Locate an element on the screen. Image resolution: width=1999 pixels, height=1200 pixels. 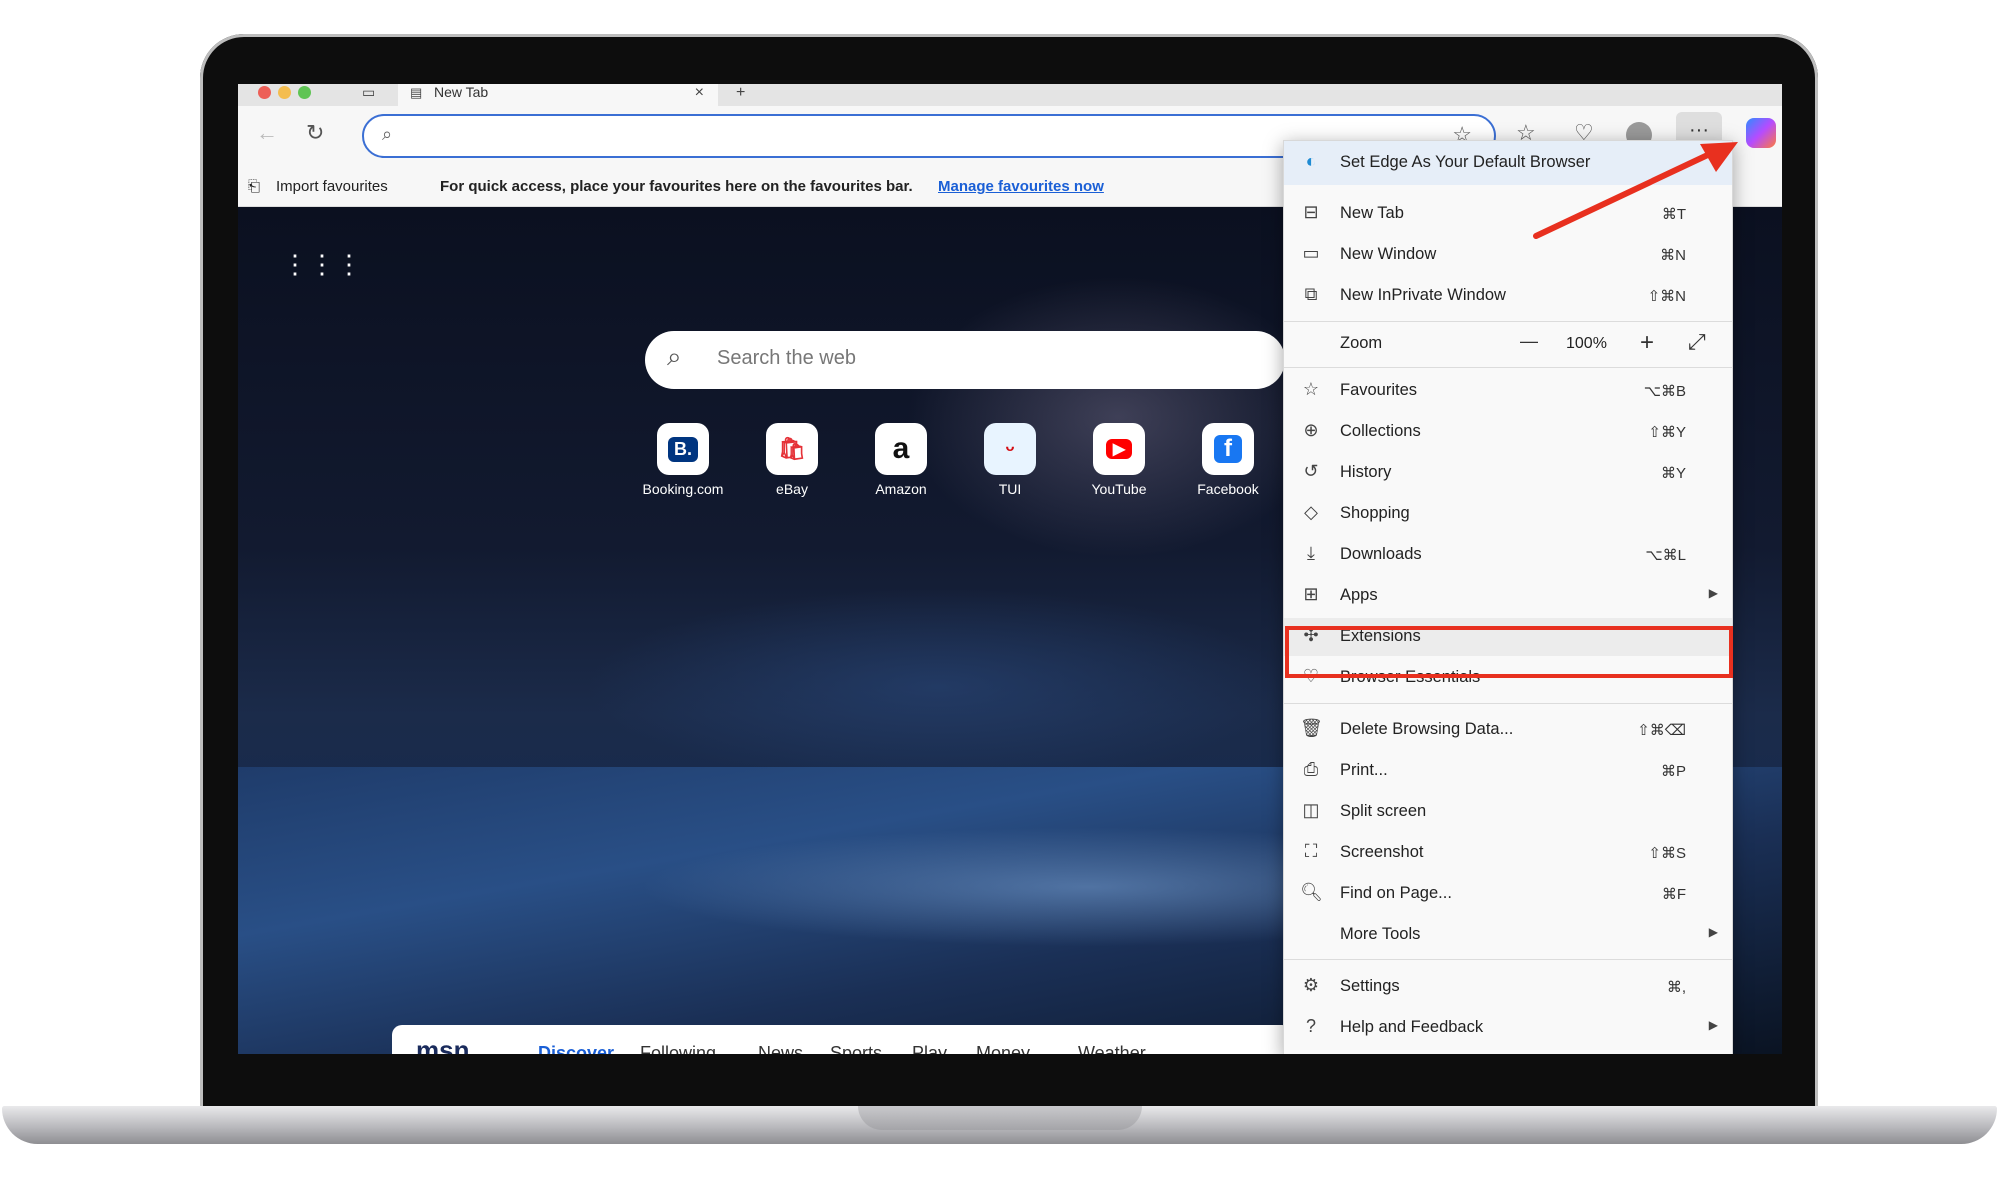
quick-link-amazon: a Amazon is located at coordinates (901, 460).